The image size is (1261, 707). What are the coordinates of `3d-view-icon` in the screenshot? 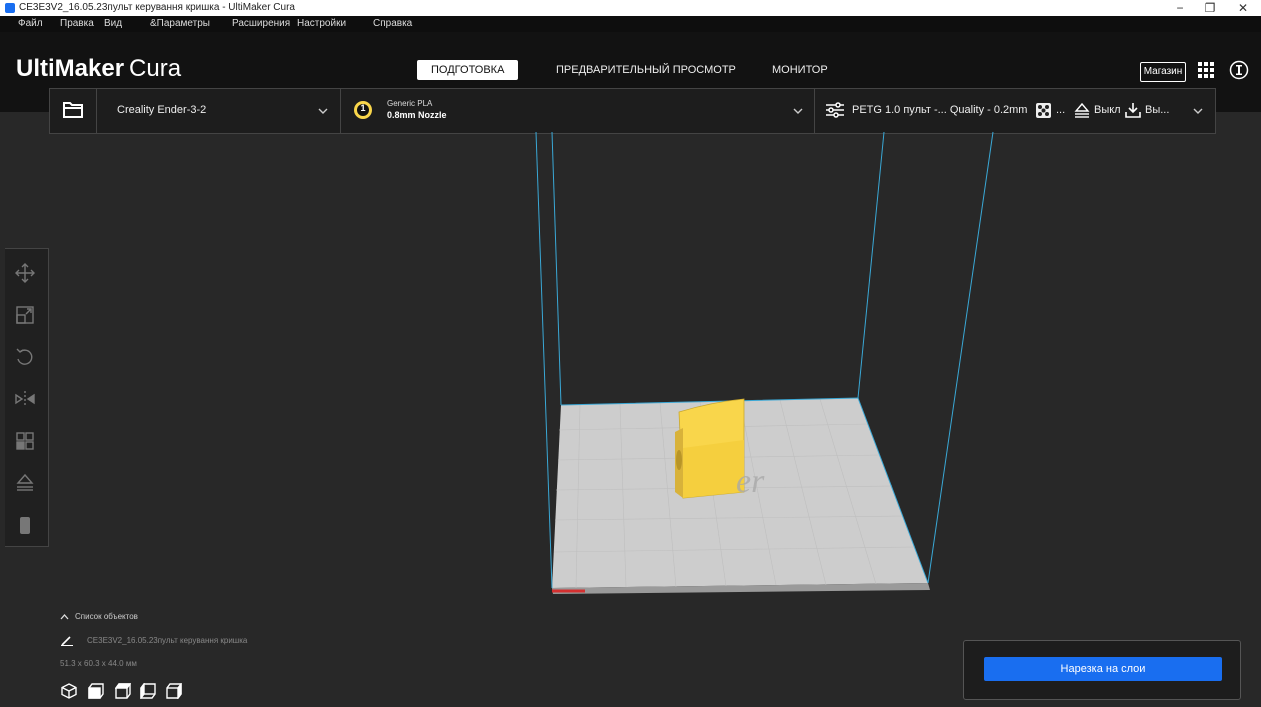 It's located at (69, 691).